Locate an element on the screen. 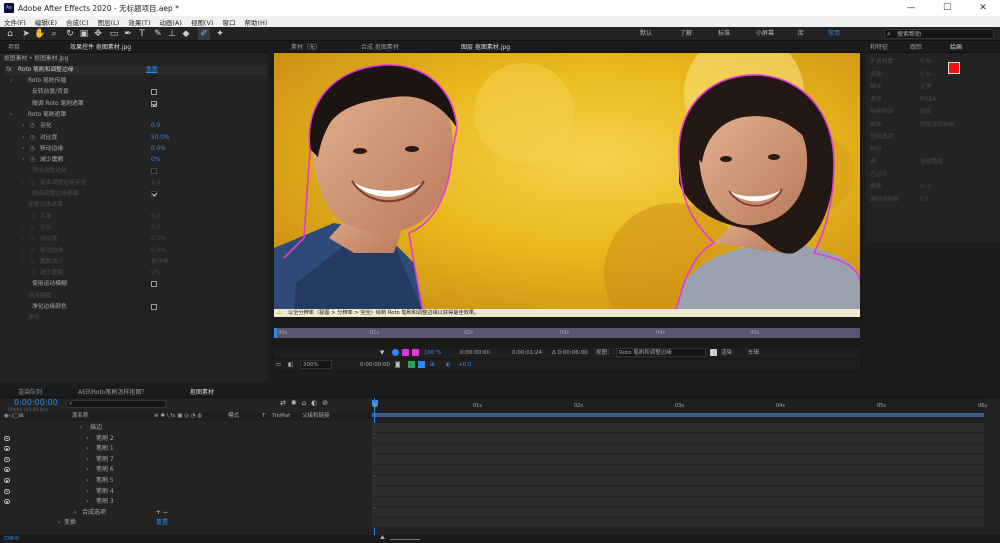 Image resolution: width=1000 pixels, height=543 pixels. col-mode: 模式 is located at coordinates (233, 416).